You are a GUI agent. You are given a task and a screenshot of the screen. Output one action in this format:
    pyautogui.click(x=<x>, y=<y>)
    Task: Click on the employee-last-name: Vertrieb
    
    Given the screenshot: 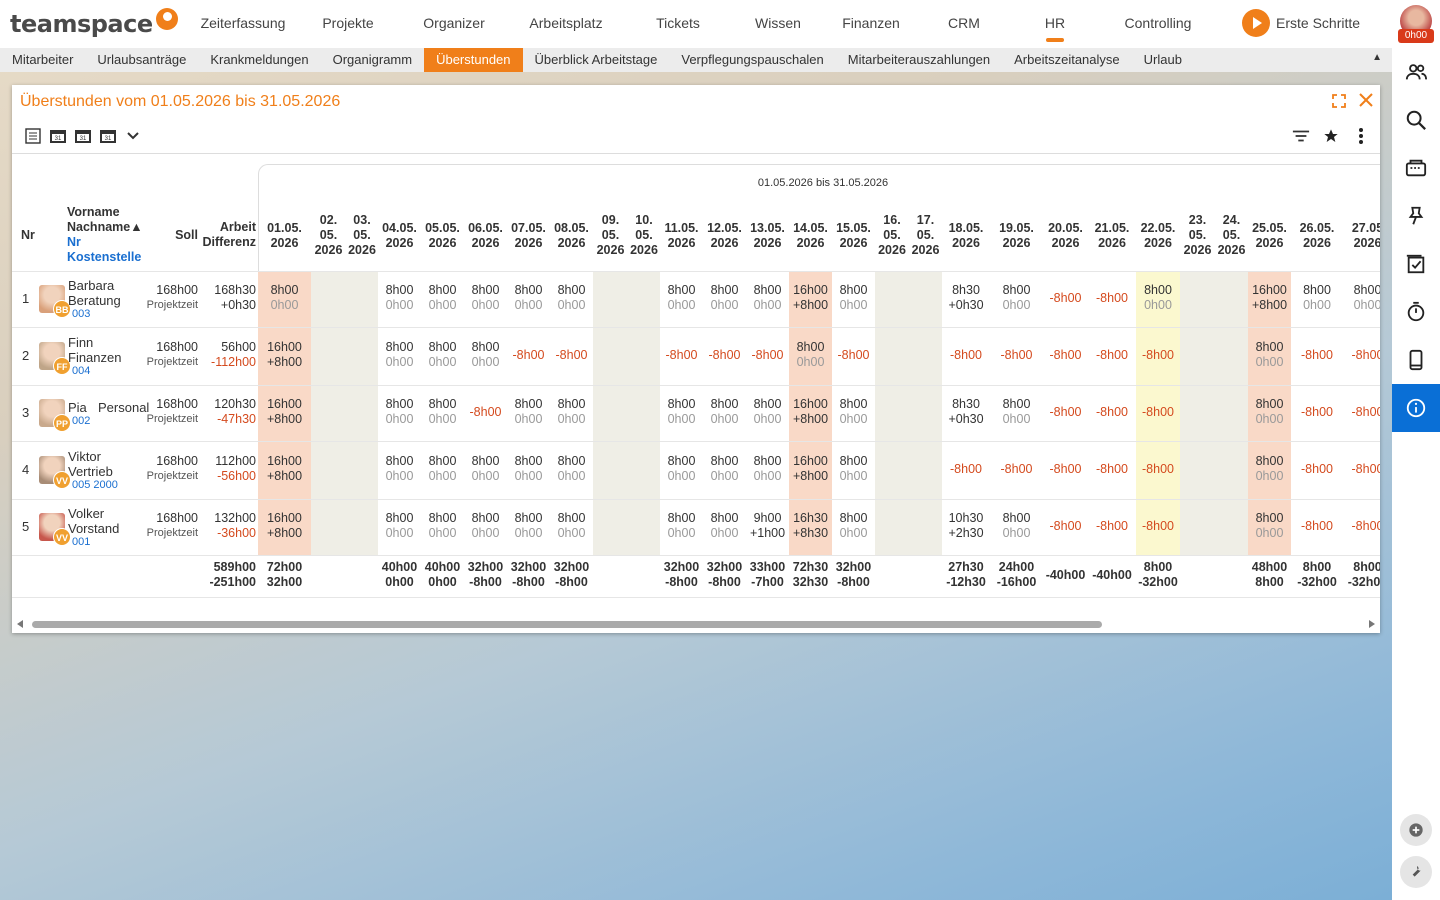 What is the action you would take?
    pyautogui.click(x=90, y=471)
    